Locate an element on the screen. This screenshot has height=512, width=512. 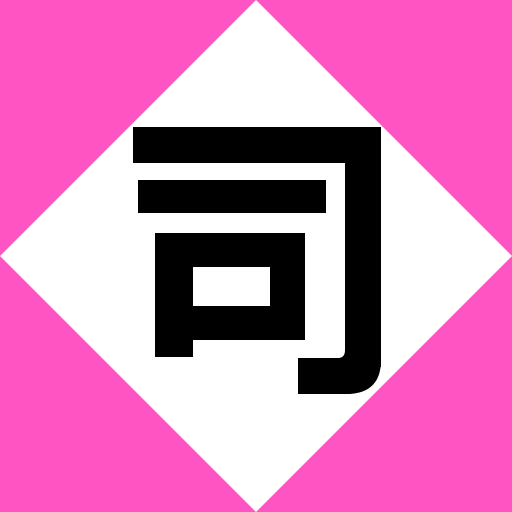
glyph-stroke-top is located at coordinates (257, 145).